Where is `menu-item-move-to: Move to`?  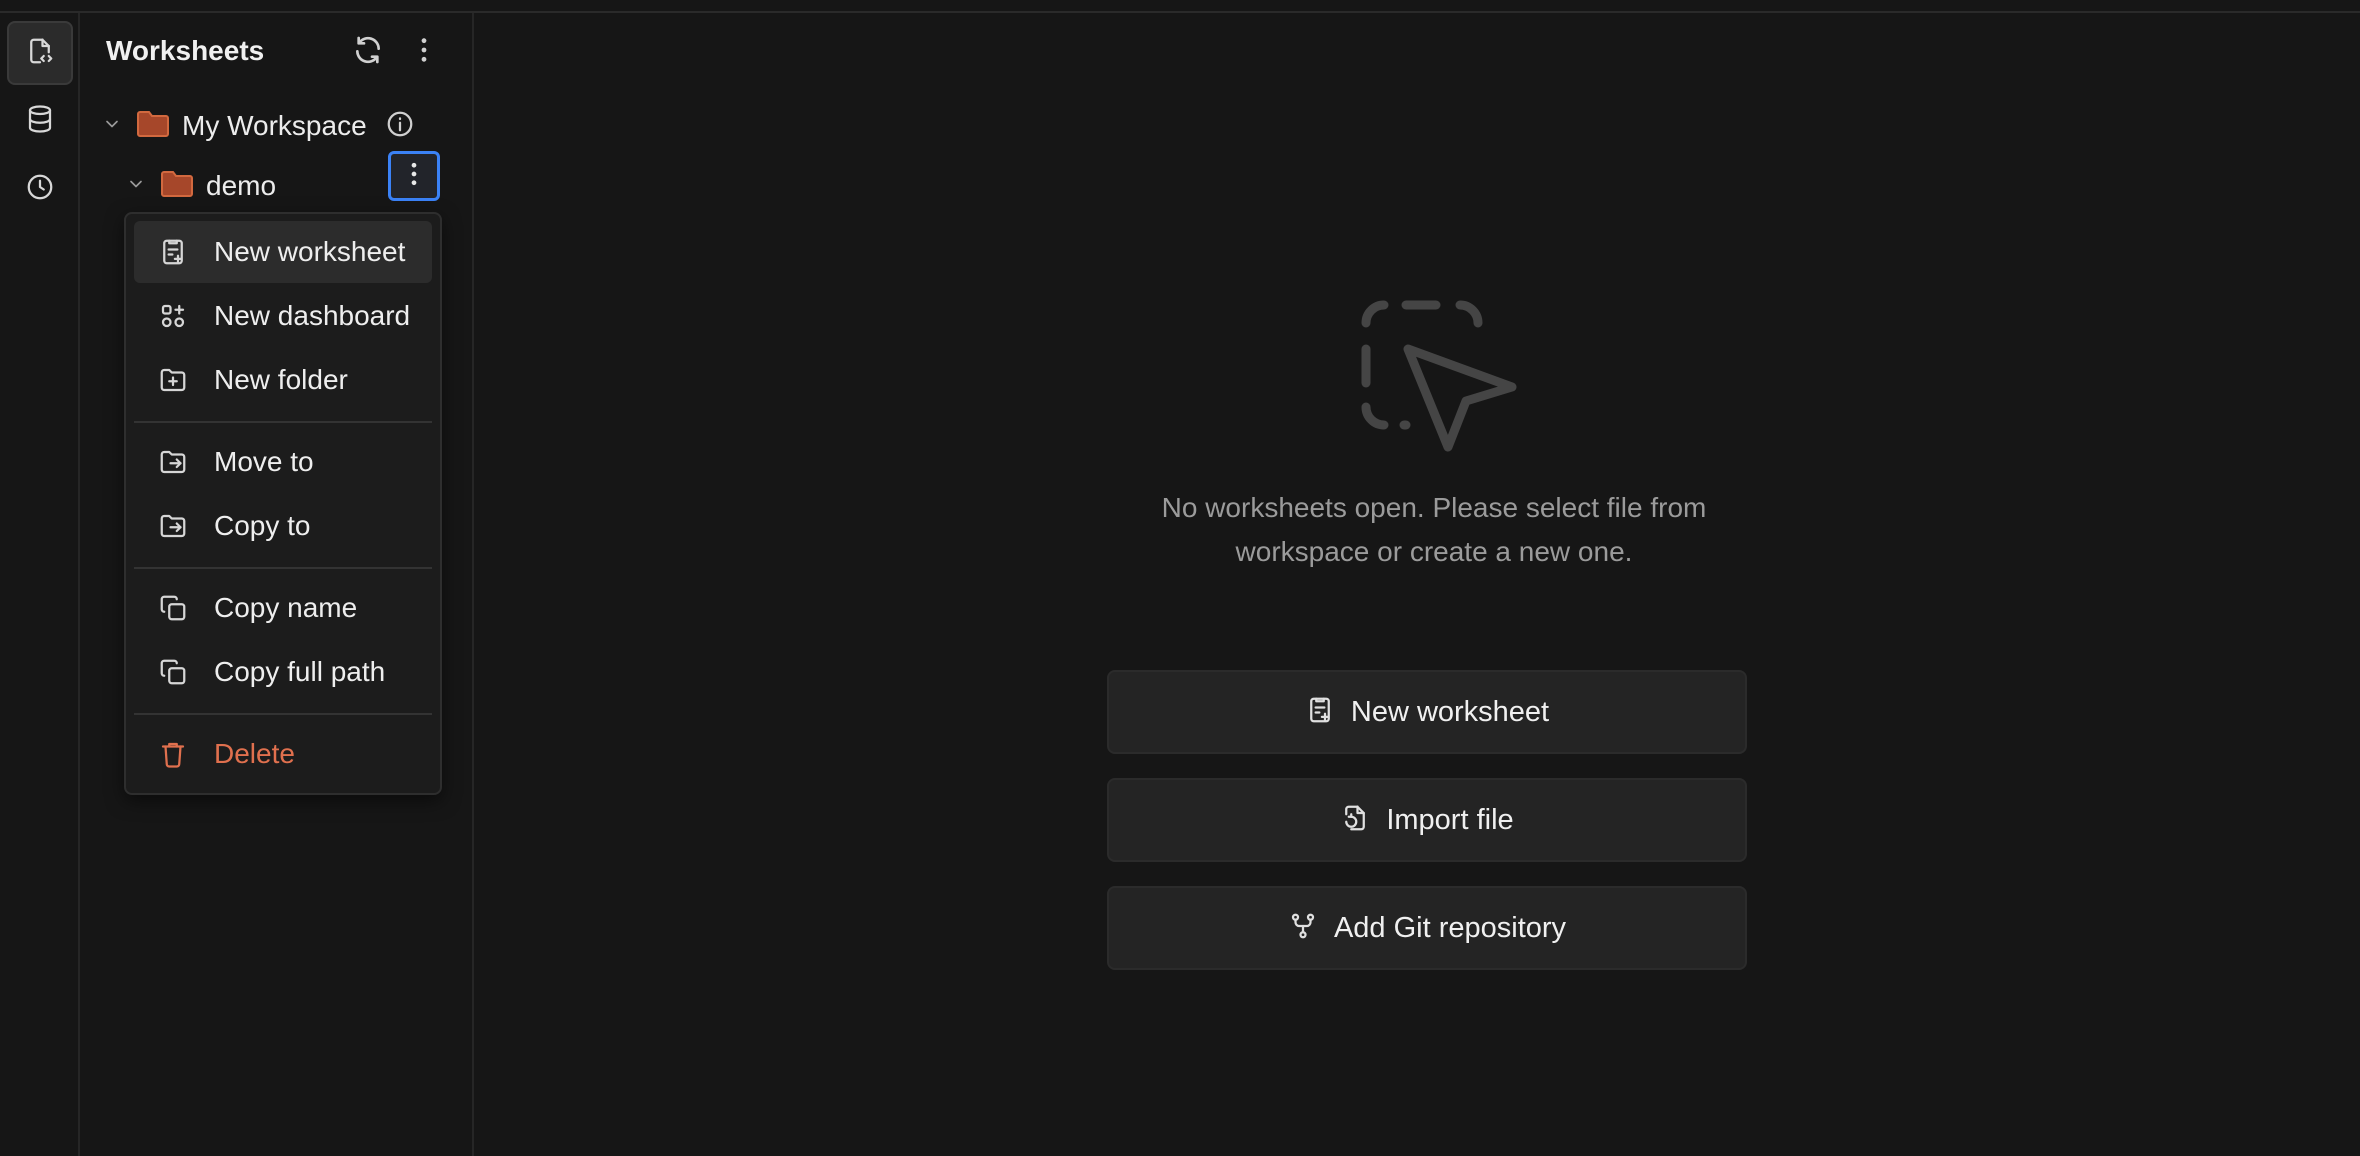 menu-item-move-to: Move to is located at coordinates (283, 462).